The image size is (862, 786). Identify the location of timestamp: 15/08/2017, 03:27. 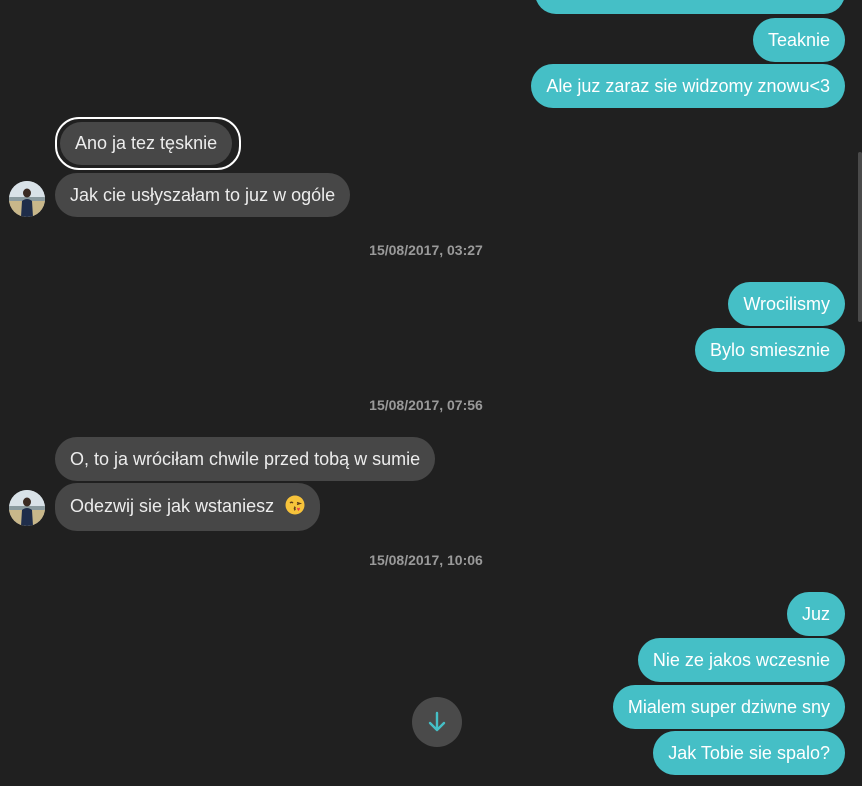
(426, 250).